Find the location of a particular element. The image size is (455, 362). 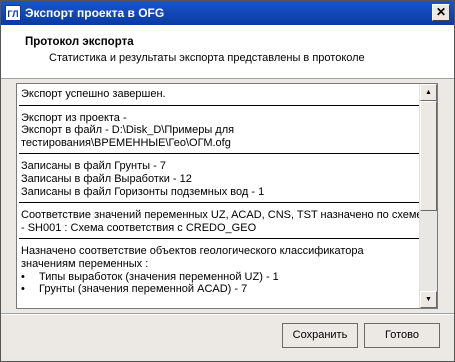

log-line: тестирования\ВРЕМЕННЫЕ\Гео\ОГМ.ofg is located at coordinates (126, 142).